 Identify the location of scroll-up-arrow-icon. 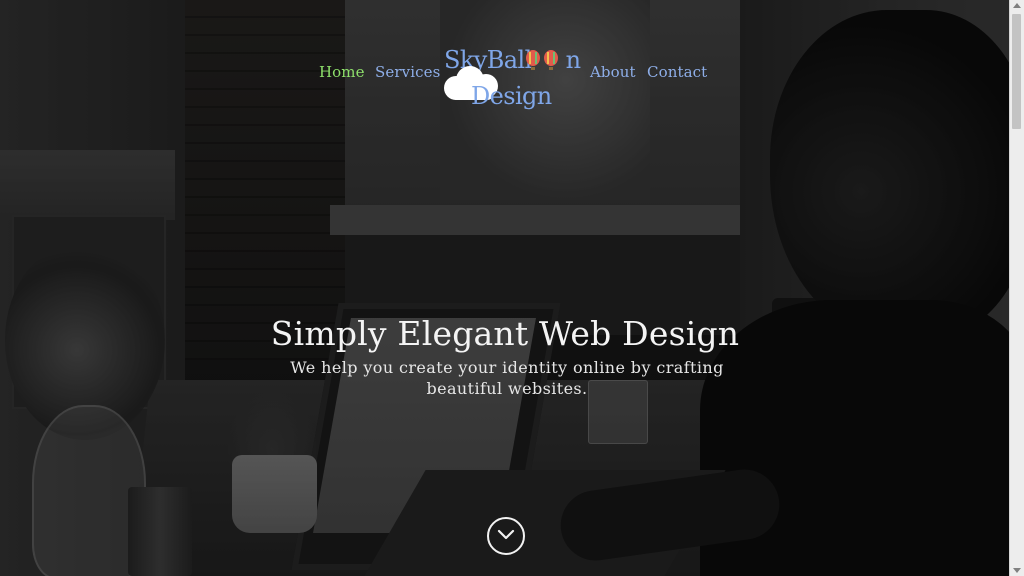
(1017, 5).